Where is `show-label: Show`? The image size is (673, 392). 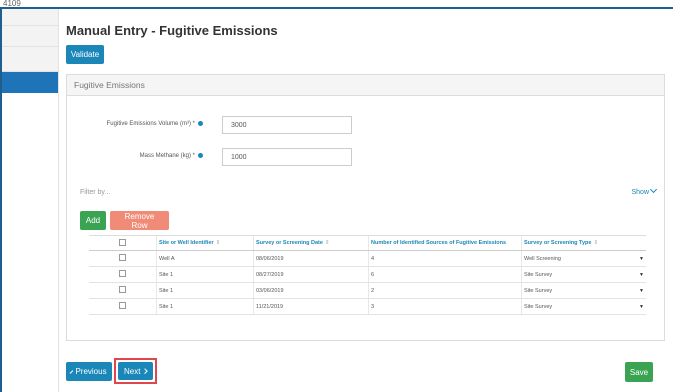
show-label: Show is located at coordinates (640, 192).